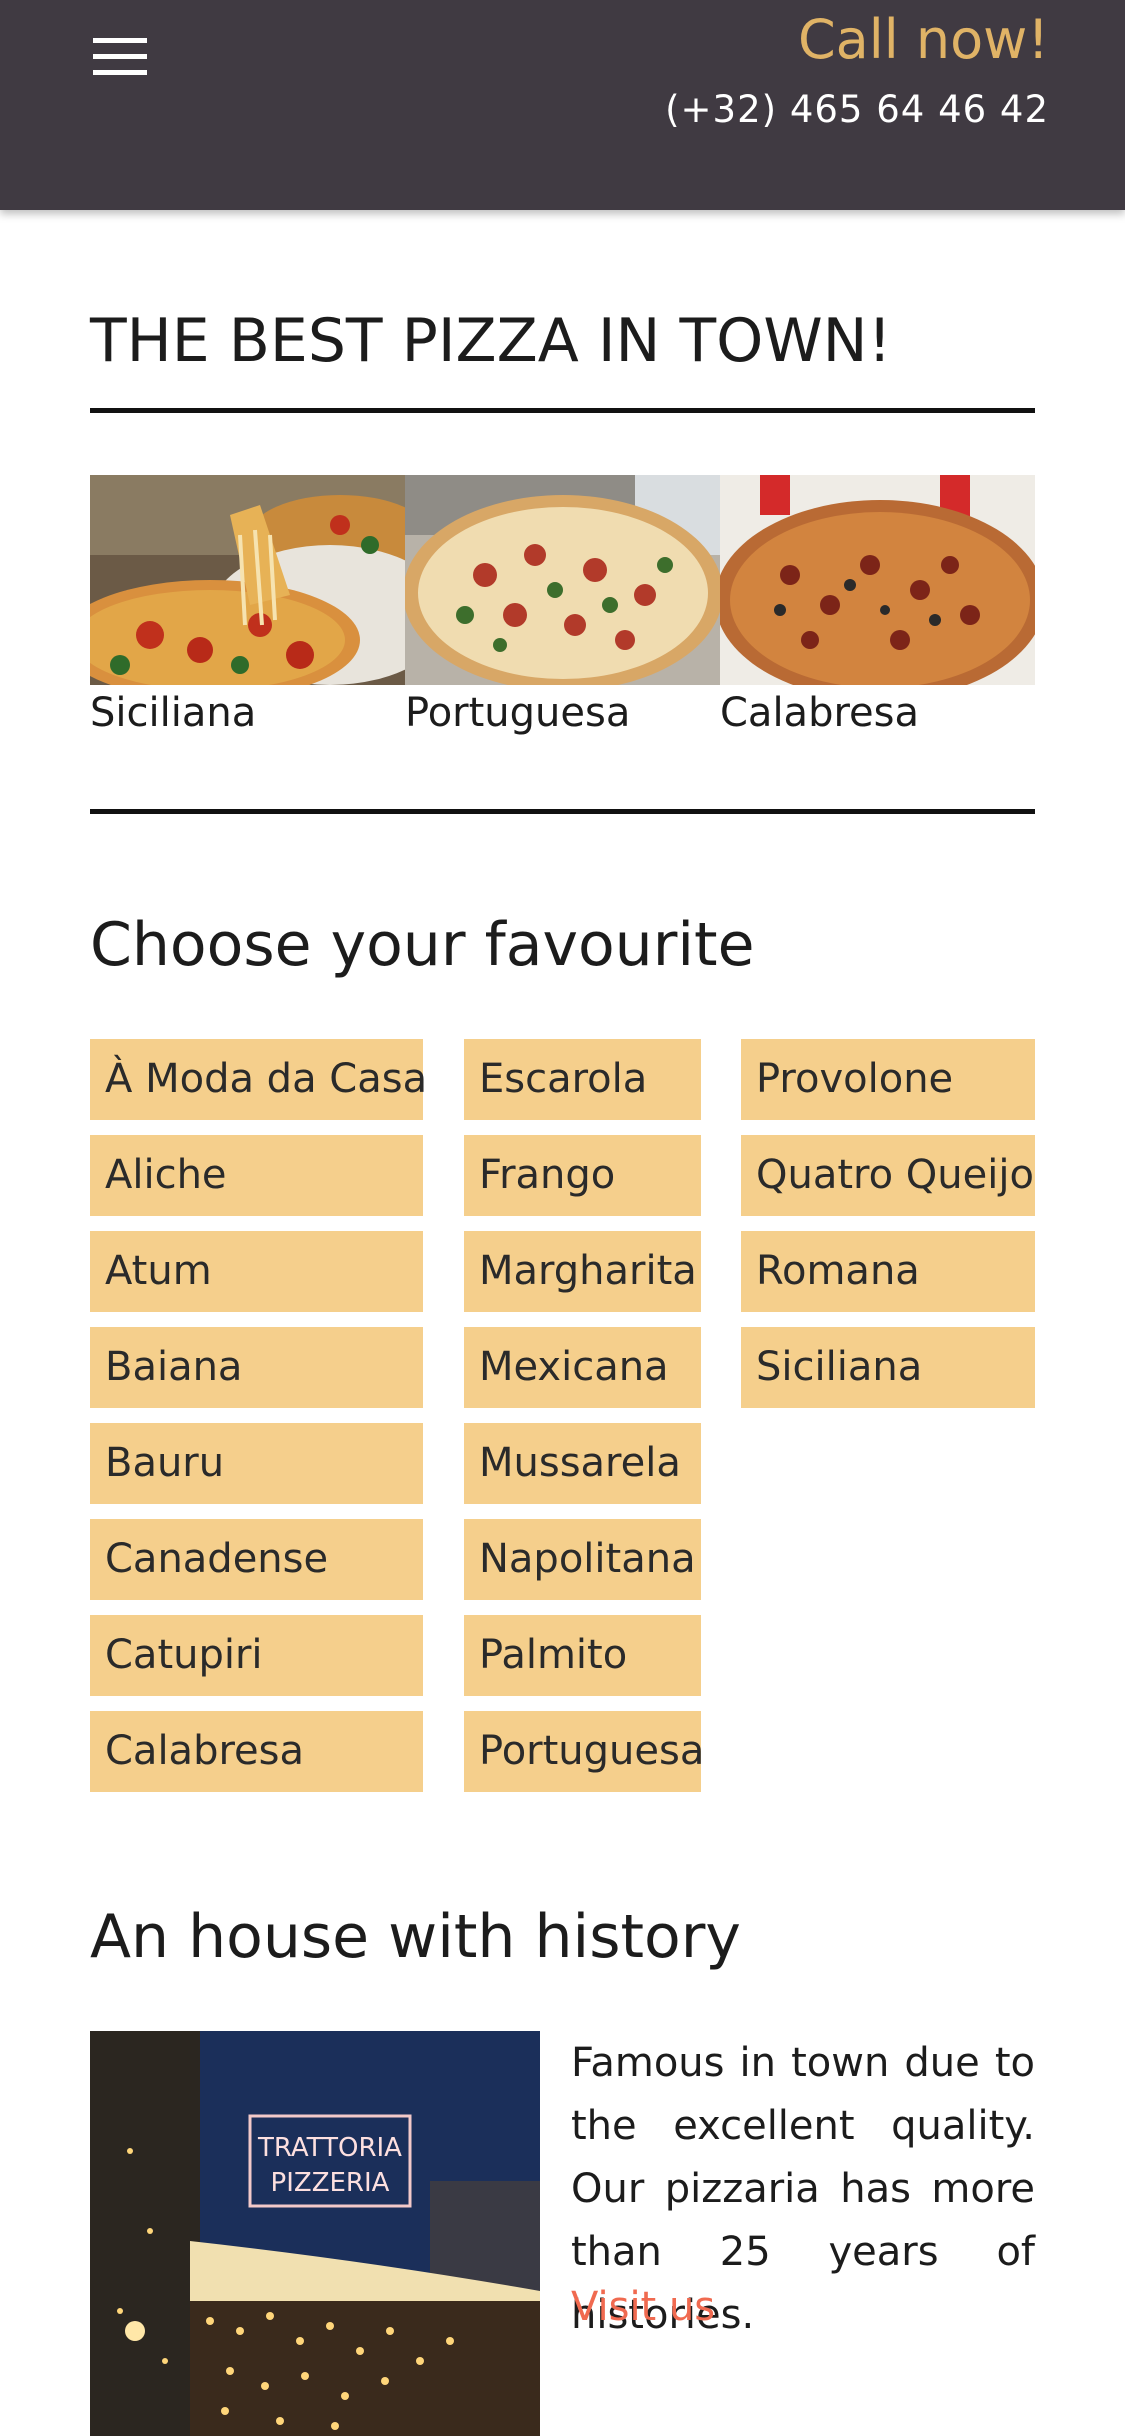 This screenshot has height=2436, width=1125. What do you see at coordinates (256, 1559) in the screenshot?
I see `pizza-option-button: Canadense` at bounding box center [256, 1559].